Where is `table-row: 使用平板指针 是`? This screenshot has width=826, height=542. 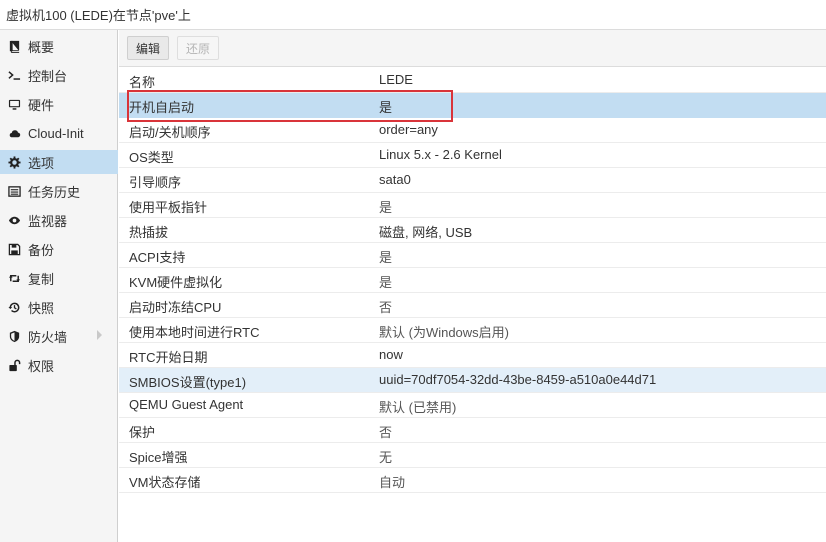
table-row: 使用平板指针 是 is located at coordinates (472, 205).